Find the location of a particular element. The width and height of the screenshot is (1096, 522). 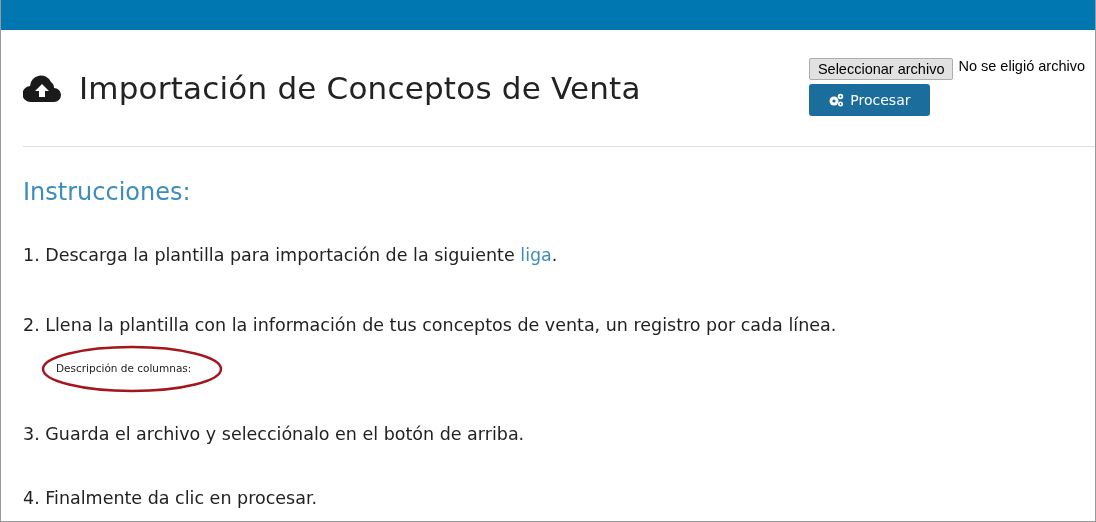

column-description-note: Descripción de columnas: is located at coordinates (124, 368).